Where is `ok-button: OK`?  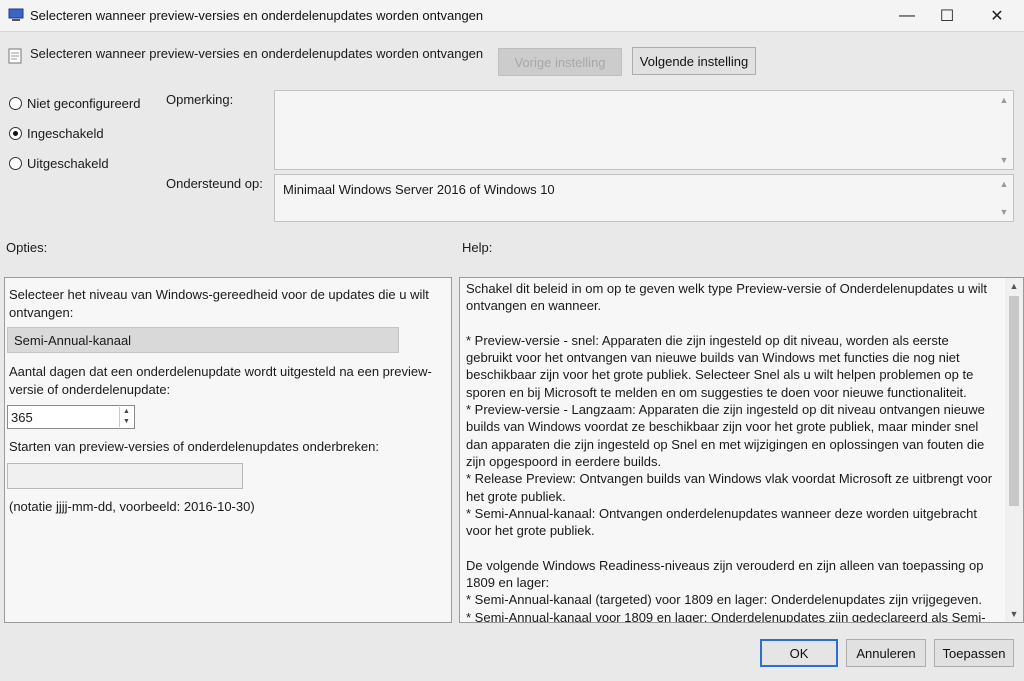
ok-button: OK is located at coordinates (799, 653).